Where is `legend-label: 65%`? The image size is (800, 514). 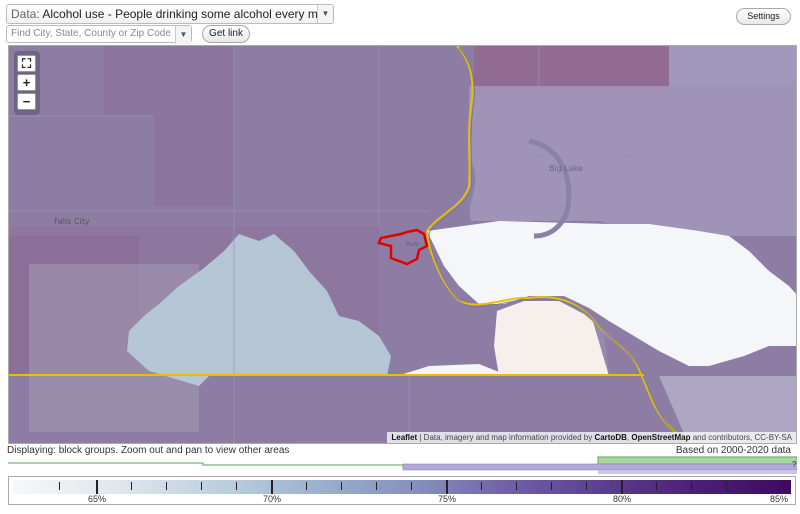 legend-label: 65% is located at coordinates (97, 499).